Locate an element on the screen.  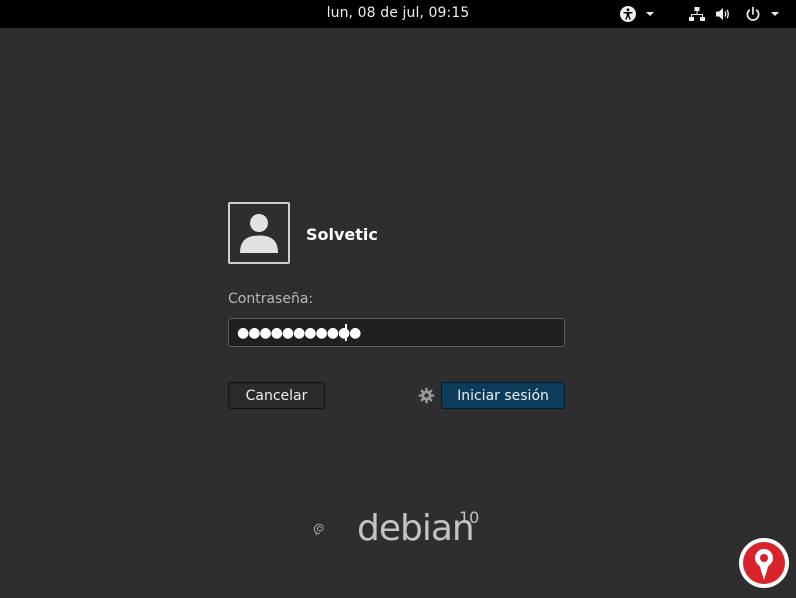
volume-icon is located at coordinates (722, 14).